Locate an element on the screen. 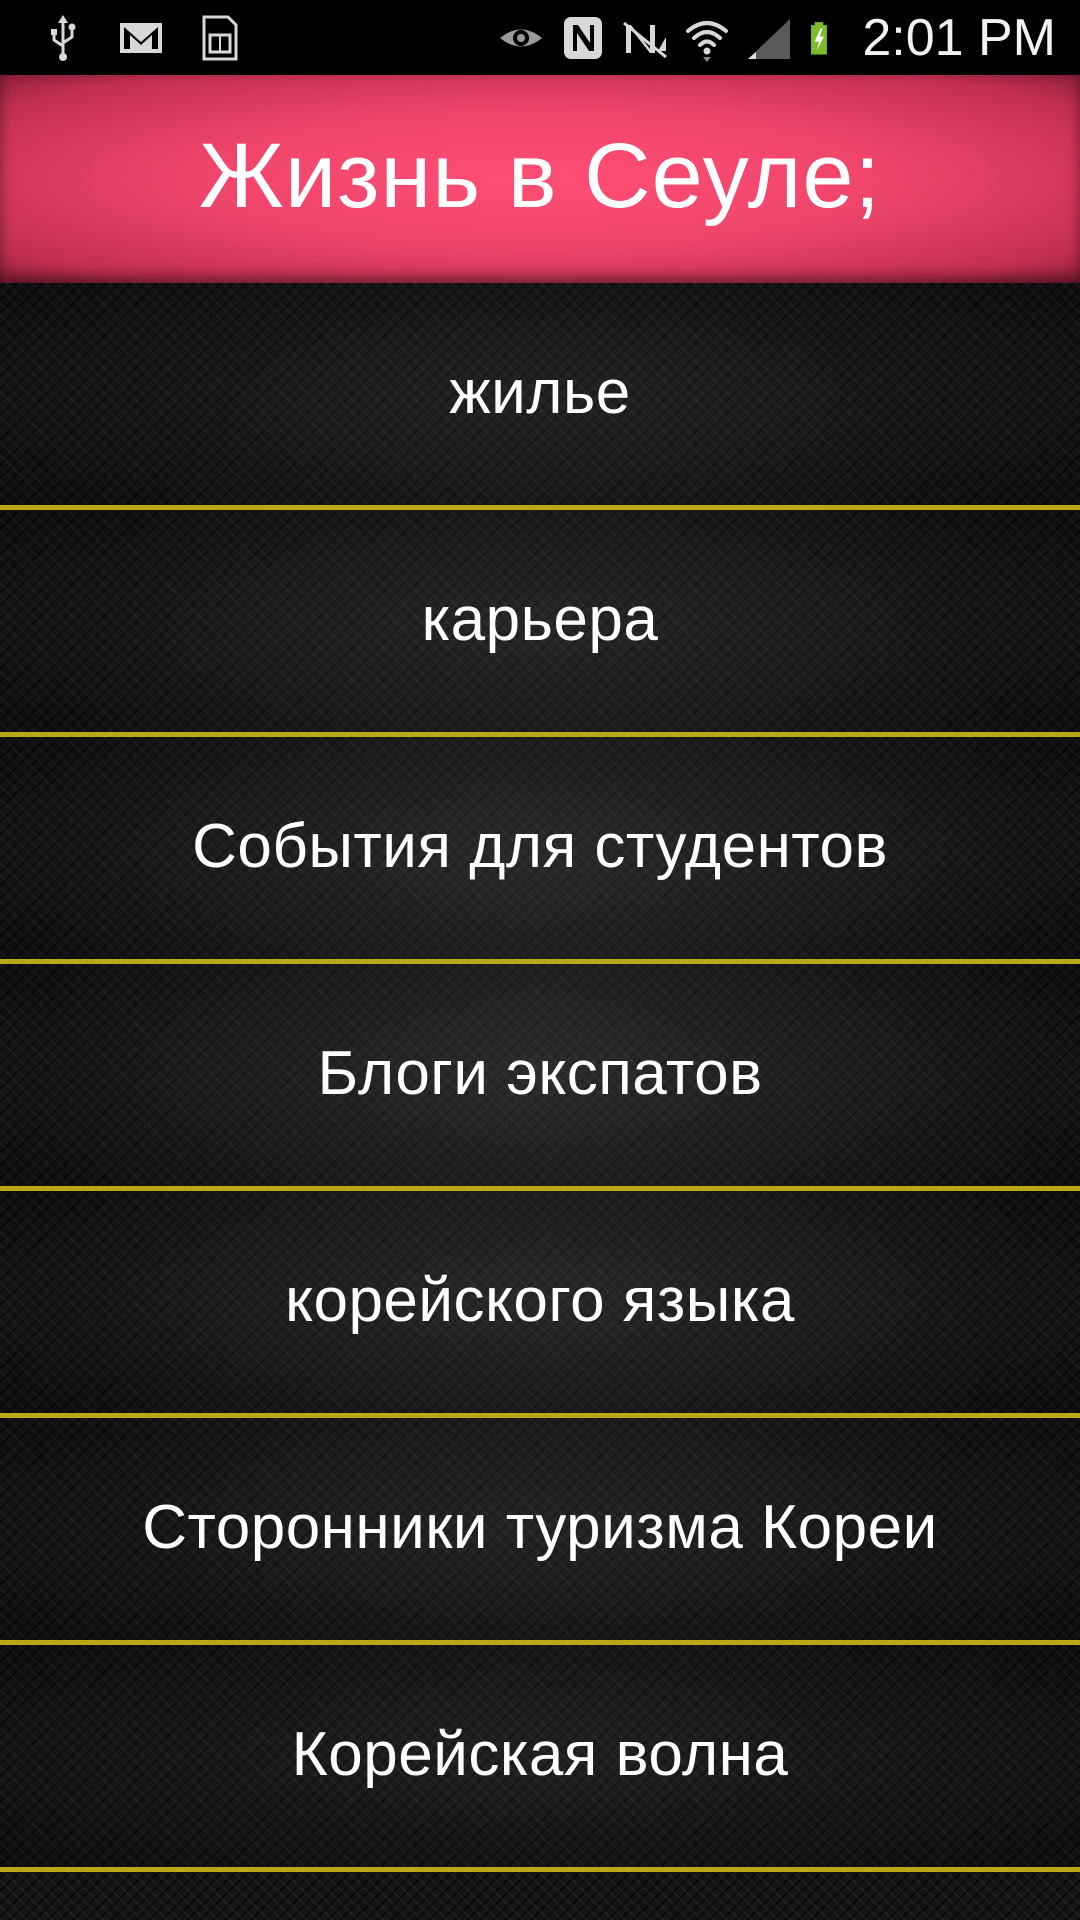 The height and width of the screenshot is (1920, 1080). menu-item-label: Сторонники туризма Кореи is located at coordinates (540, 1527).